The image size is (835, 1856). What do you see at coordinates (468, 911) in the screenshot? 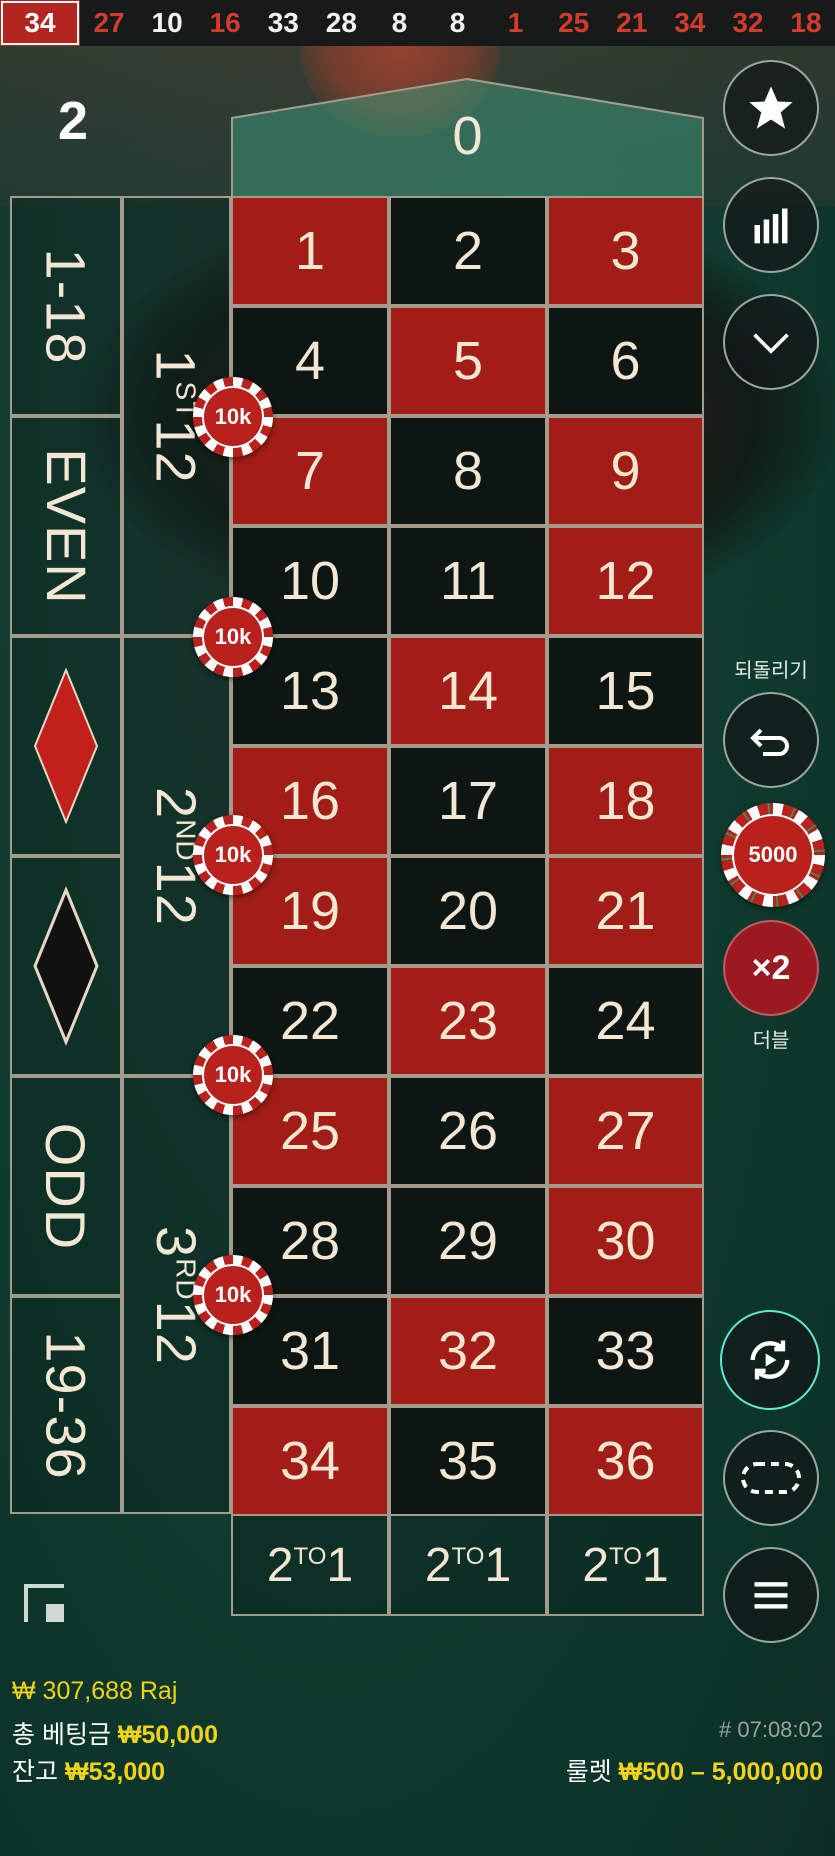
I see `bet-number-20: 20` at bounding box center [468, 911].